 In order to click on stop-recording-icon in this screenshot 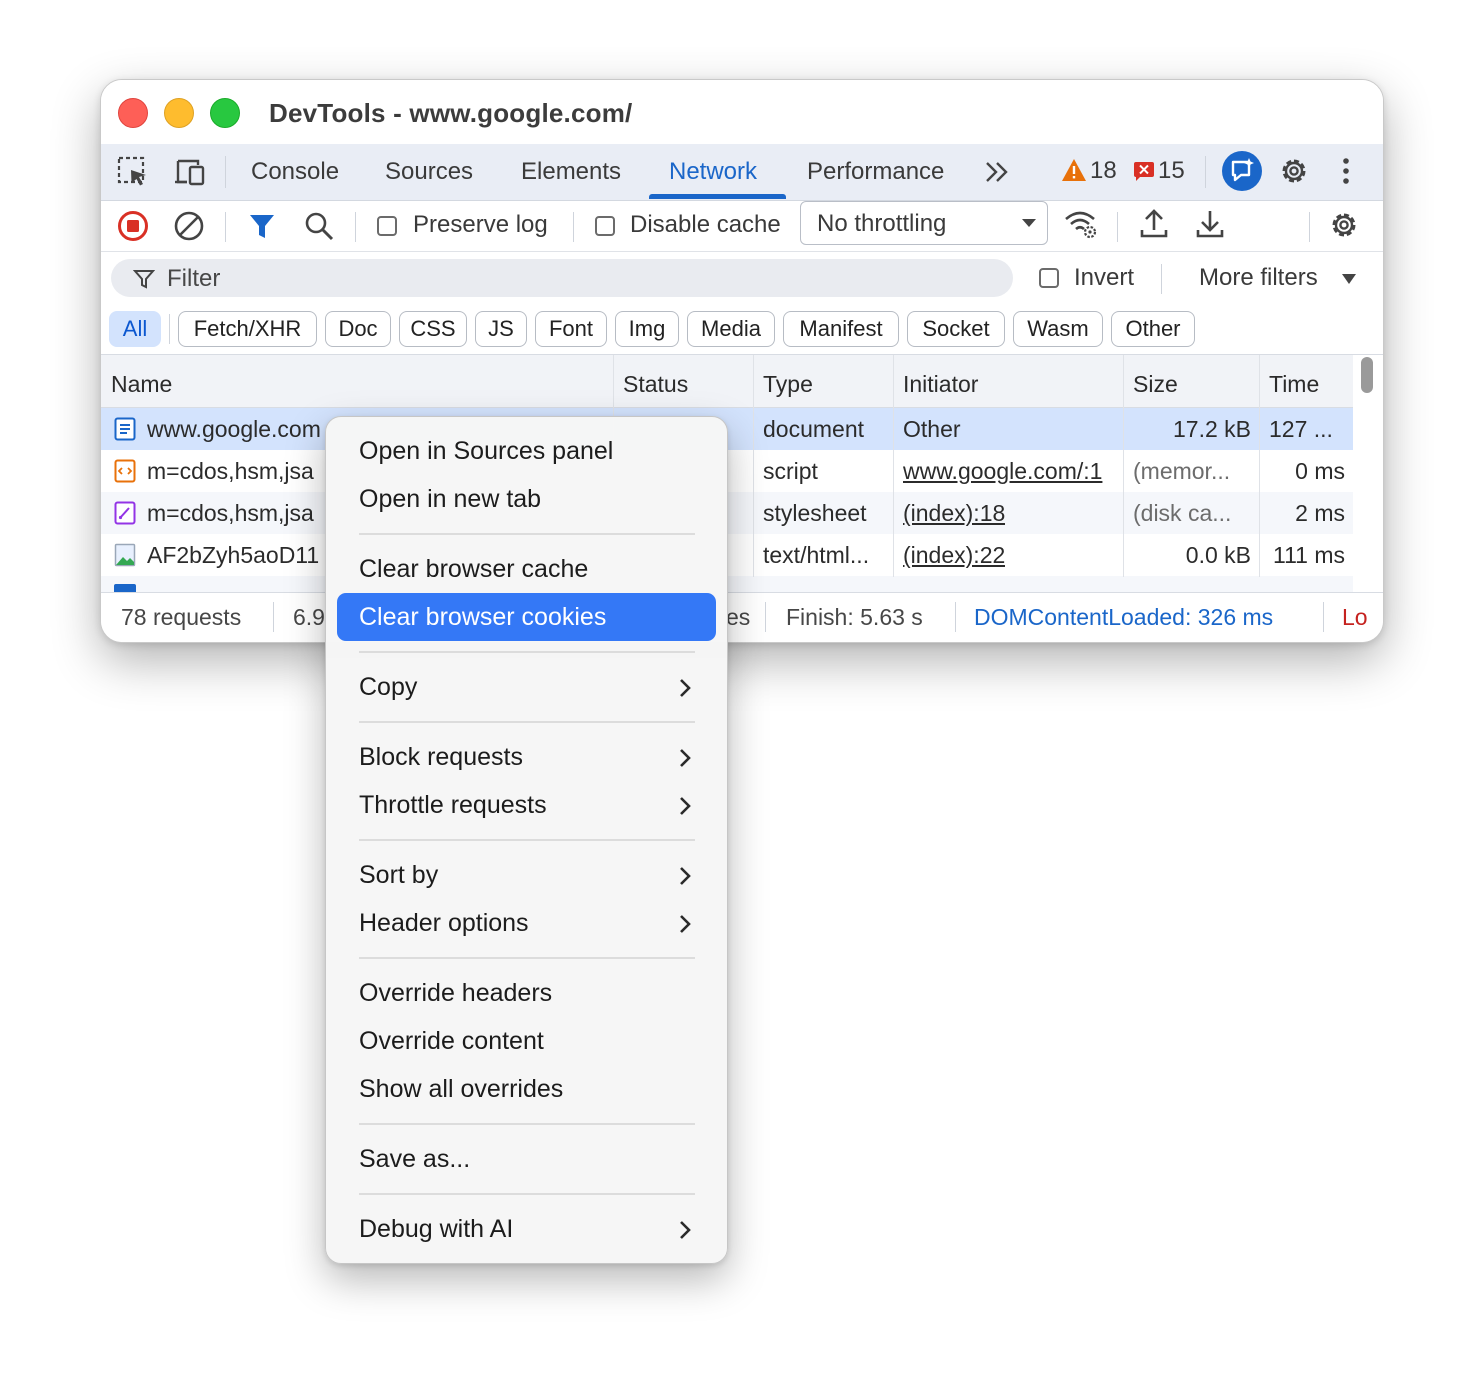, I will do `click(133, 226)`.